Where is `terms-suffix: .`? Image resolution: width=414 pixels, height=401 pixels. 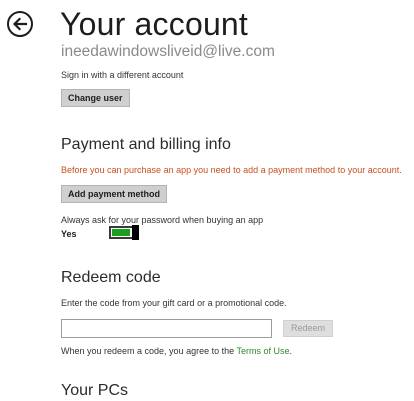
terms-suffix: . is located at coordinates (290, 351).